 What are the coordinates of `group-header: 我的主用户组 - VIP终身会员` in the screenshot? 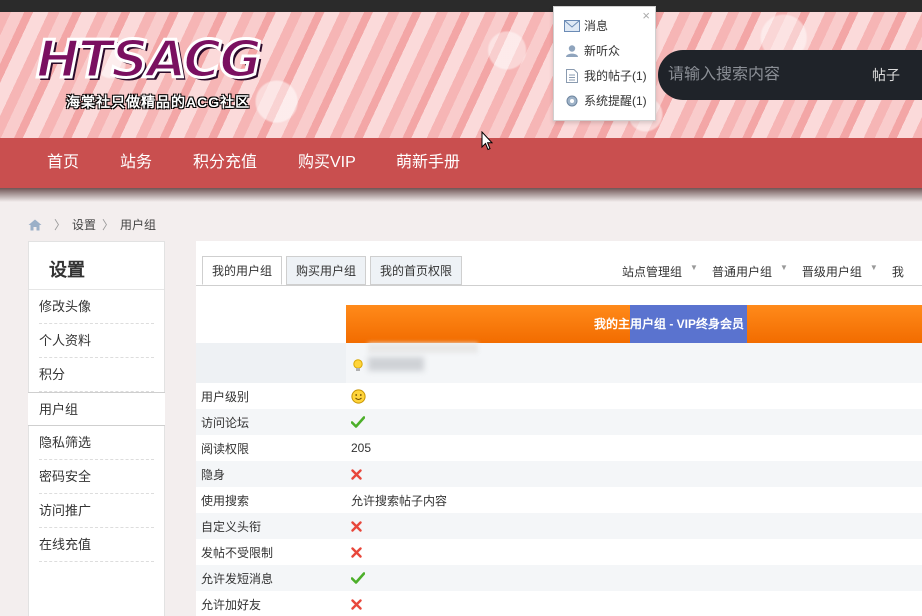 It's located at (634, 324).